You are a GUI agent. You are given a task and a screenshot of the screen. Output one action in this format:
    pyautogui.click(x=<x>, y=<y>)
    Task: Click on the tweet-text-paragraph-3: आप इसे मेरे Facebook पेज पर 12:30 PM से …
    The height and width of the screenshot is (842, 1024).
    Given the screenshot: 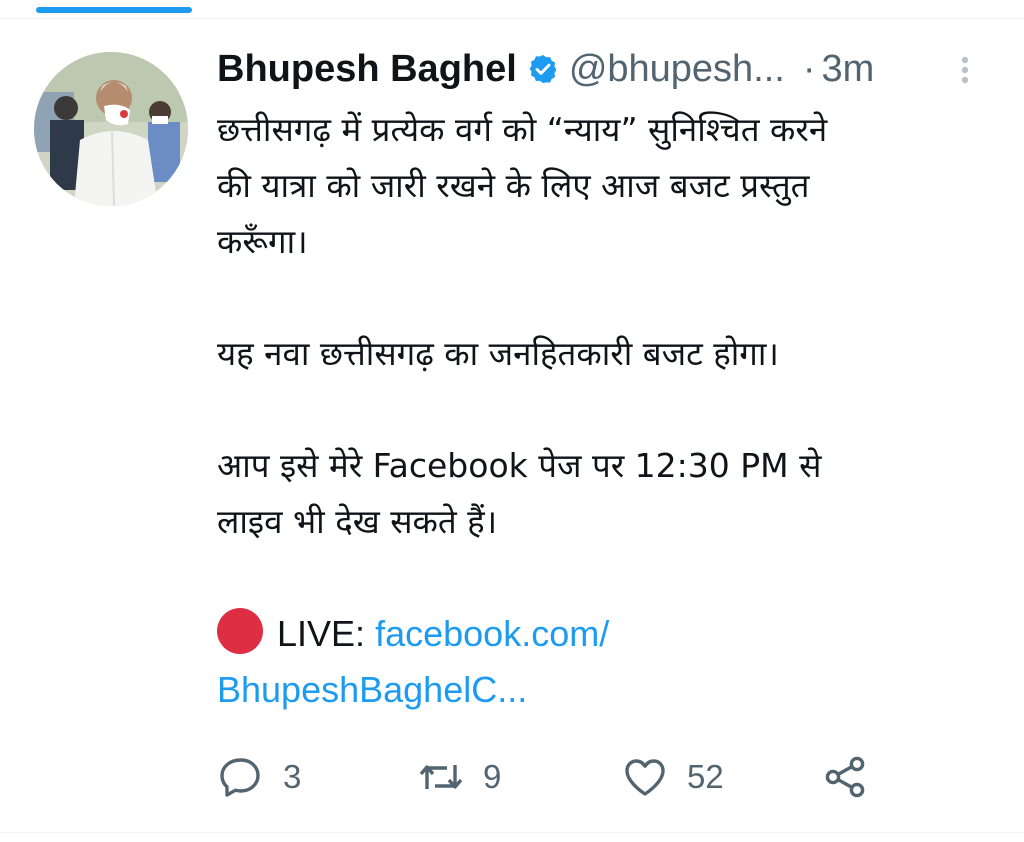 What is the action you would take?
    pyautogui.click(x=607, y=494)
    